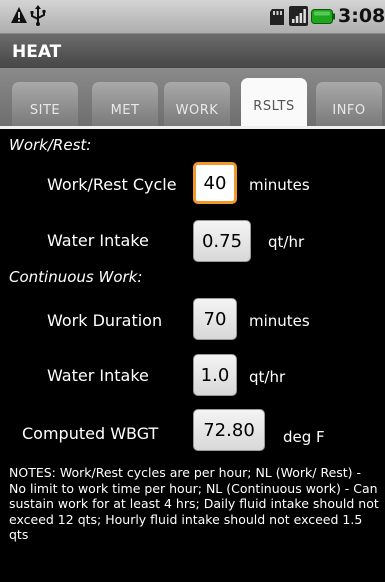  Describe the element at coordinates (361, 16) in the screenshot. I see `status-clock: 3:08 PM` at that location.